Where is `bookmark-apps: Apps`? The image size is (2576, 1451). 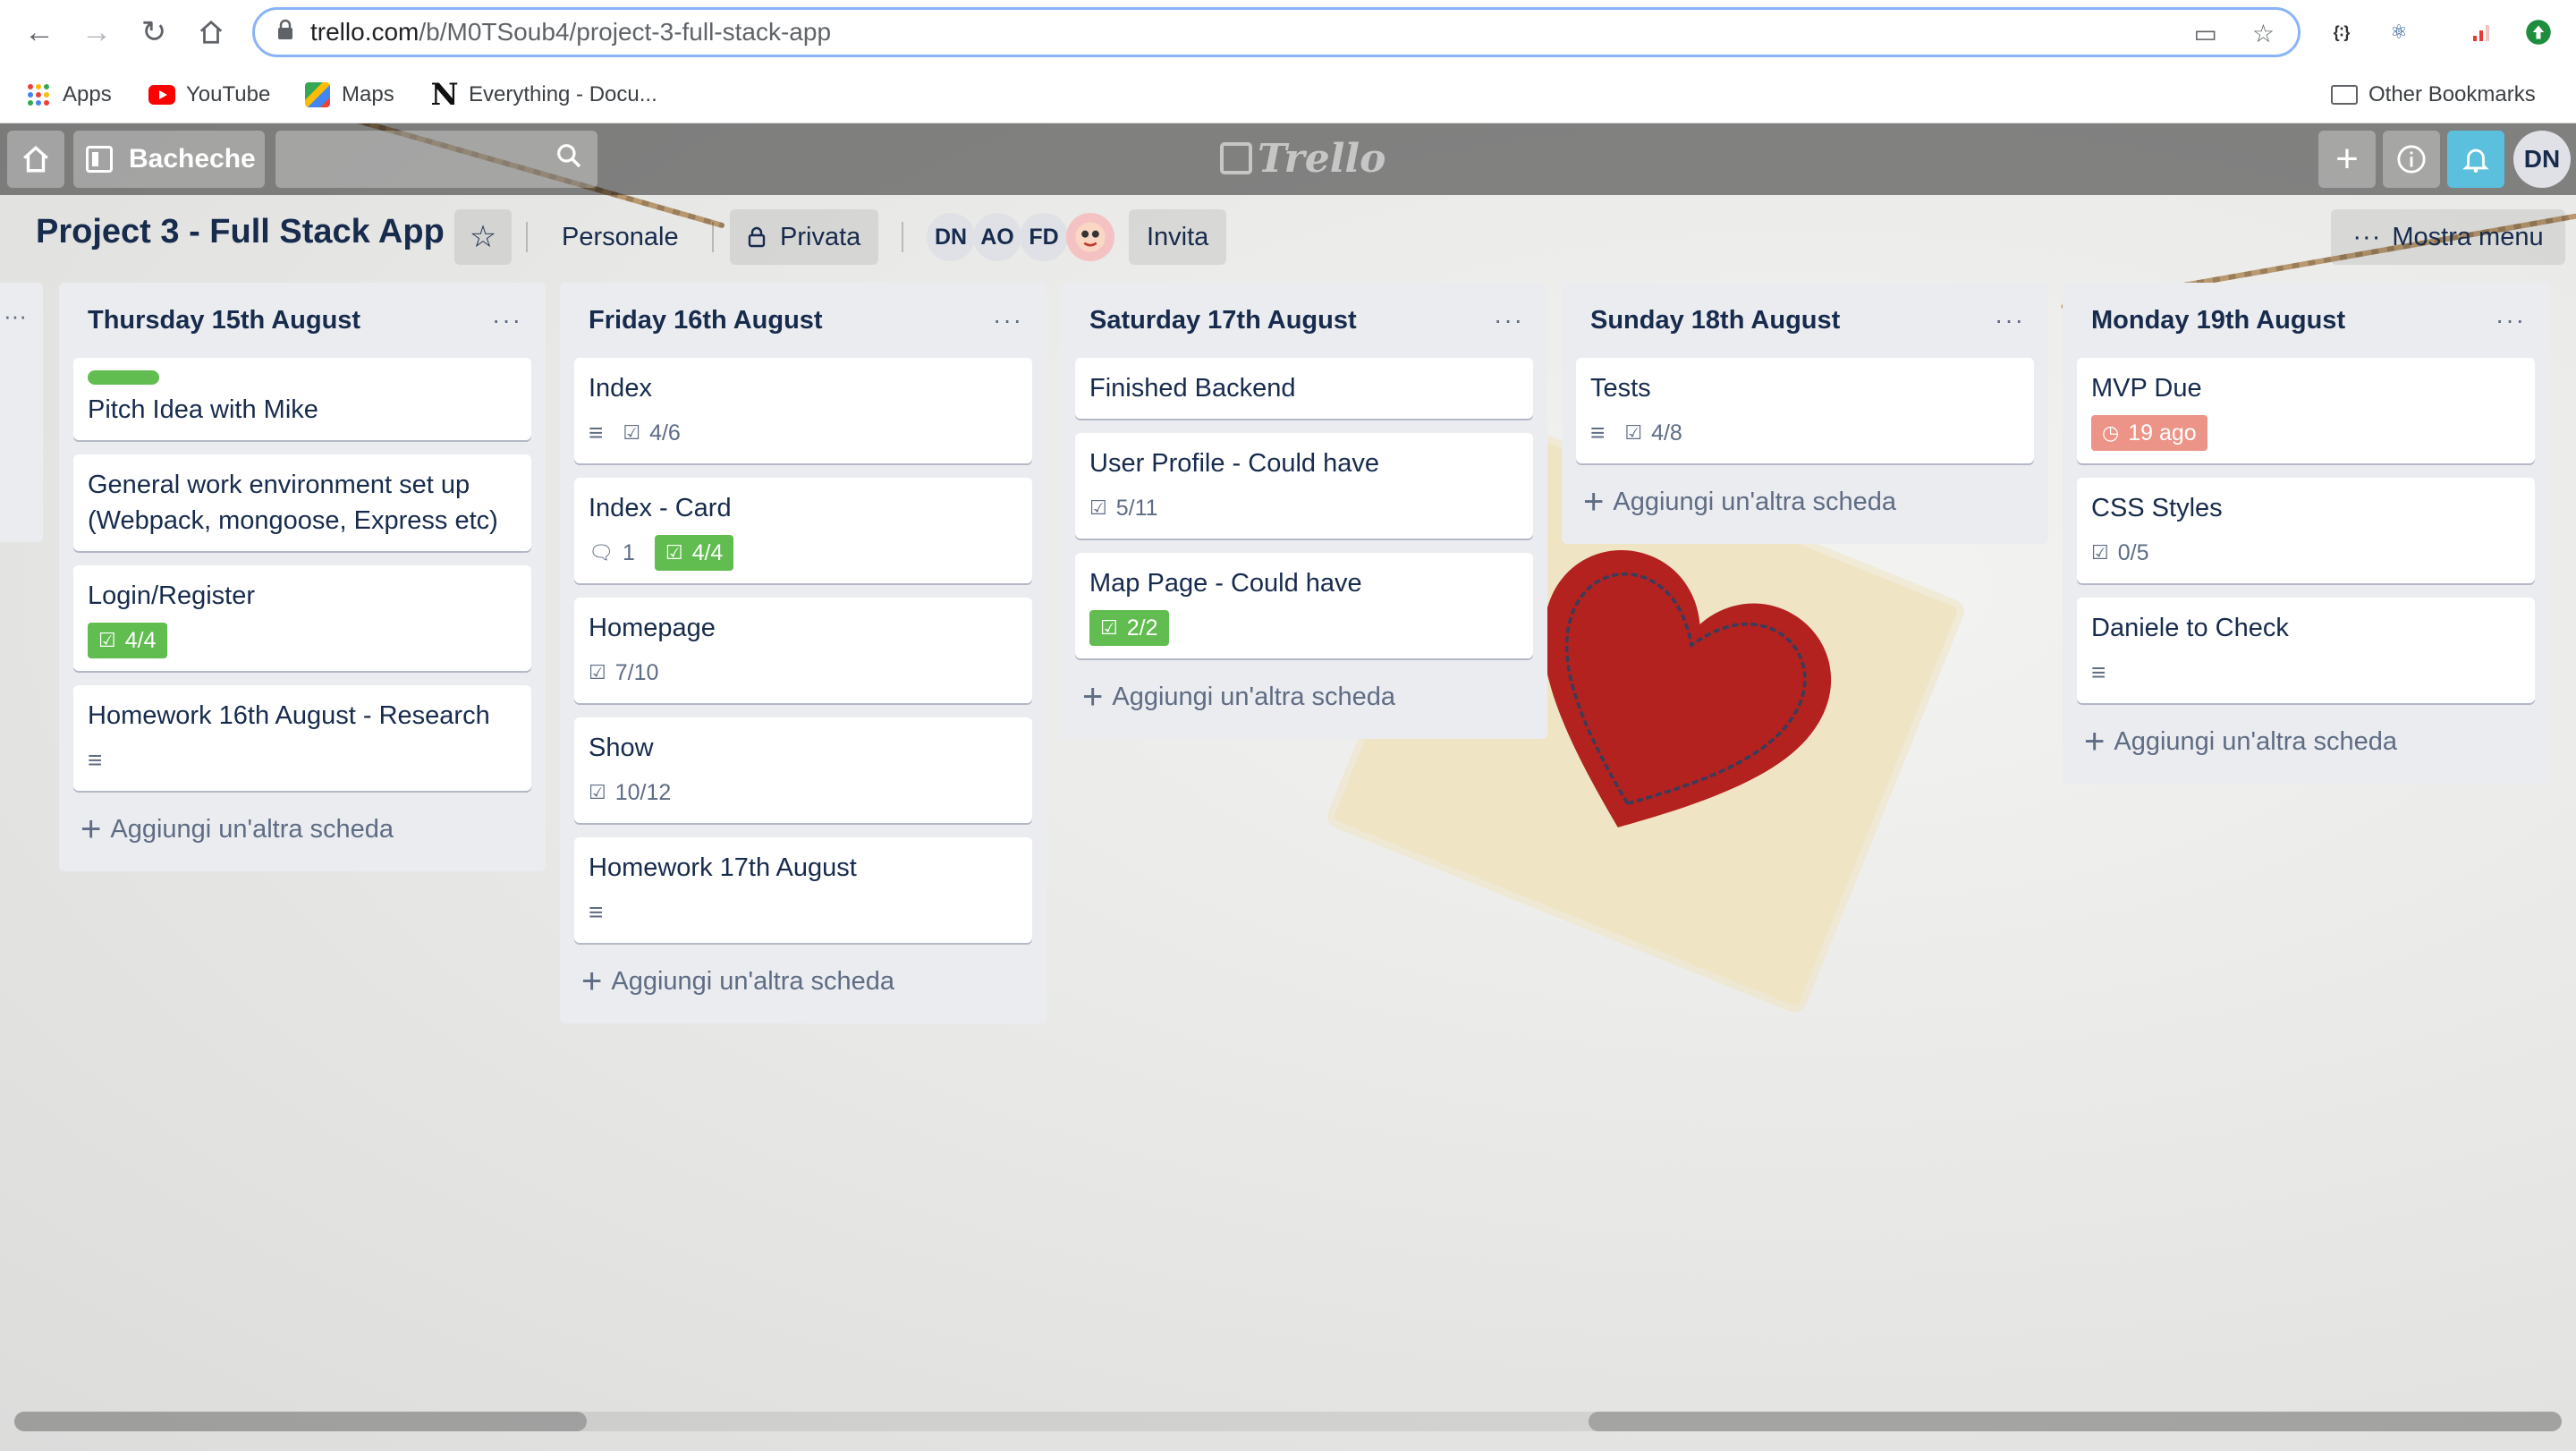
bookmark-apps: Apps is located at coordinates (68, 95).